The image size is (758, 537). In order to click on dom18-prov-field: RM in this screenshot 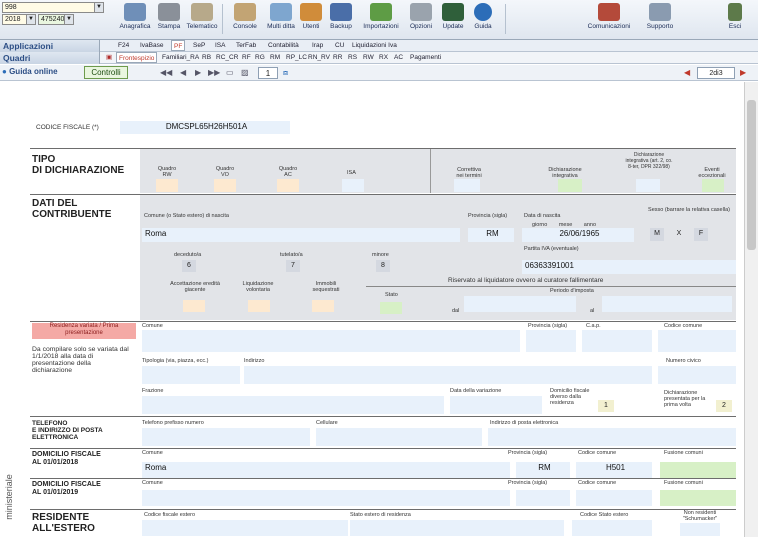, I will do `click(543, 470)`.